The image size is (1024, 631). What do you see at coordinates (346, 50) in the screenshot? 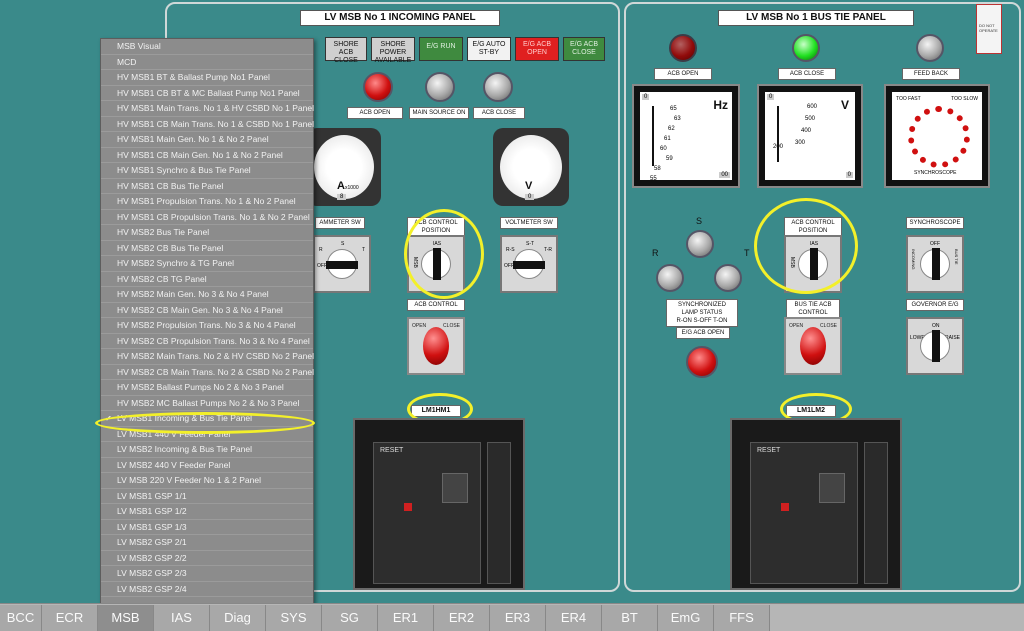
I see `shore-acb-close-indicator: SHORE ACB CLOSE` at bounding box center [346, 50].